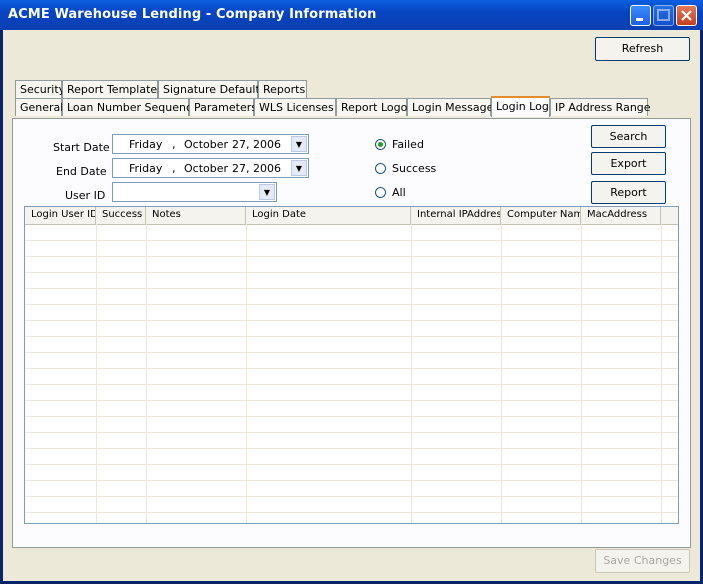 The height and width of the screenshot is (584, 703). What do you see at coordinates (642, 561) in the screenshot?
I see `save-changes-button: Save Changes` at bounding box center [642, 561].